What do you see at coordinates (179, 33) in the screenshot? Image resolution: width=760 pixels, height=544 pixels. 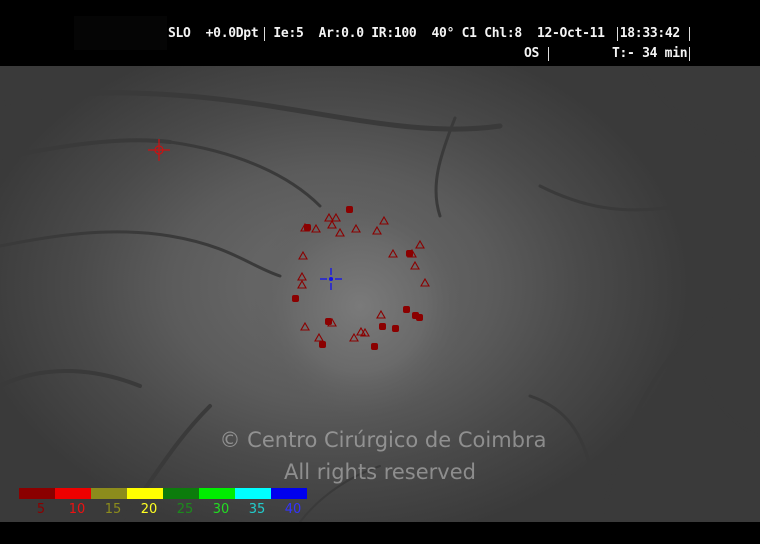 I see `mode-label: SLO` at bounding box center [179, 33].